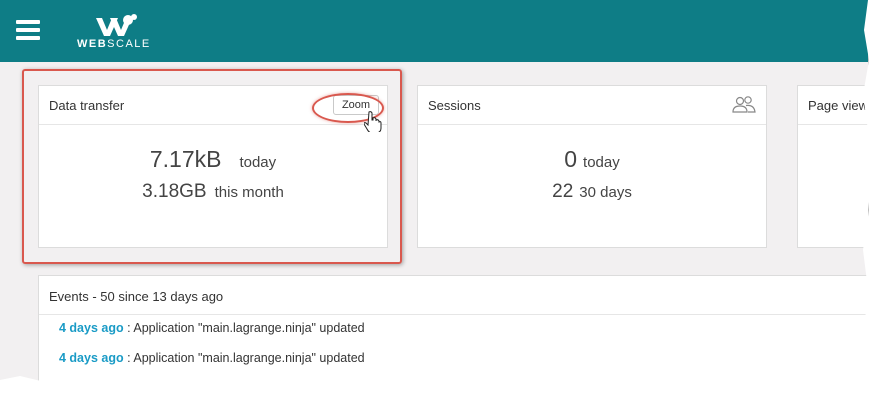  I want to click on users-icon, so click(744, 104).